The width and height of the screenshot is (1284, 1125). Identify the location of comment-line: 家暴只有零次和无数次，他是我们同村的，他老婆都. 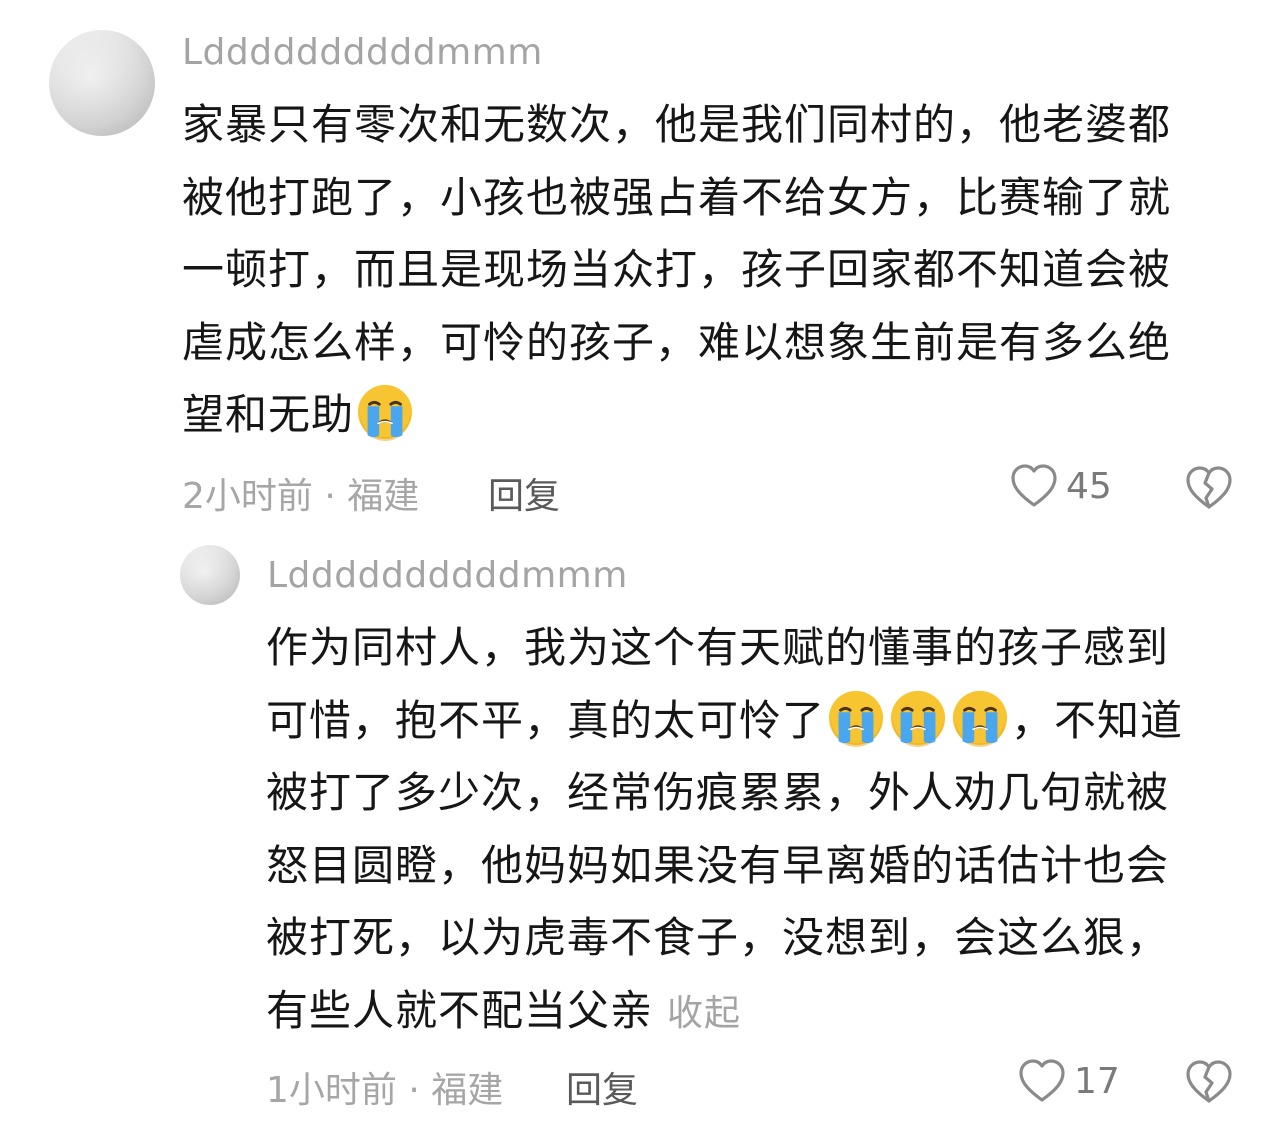
(677, 124).